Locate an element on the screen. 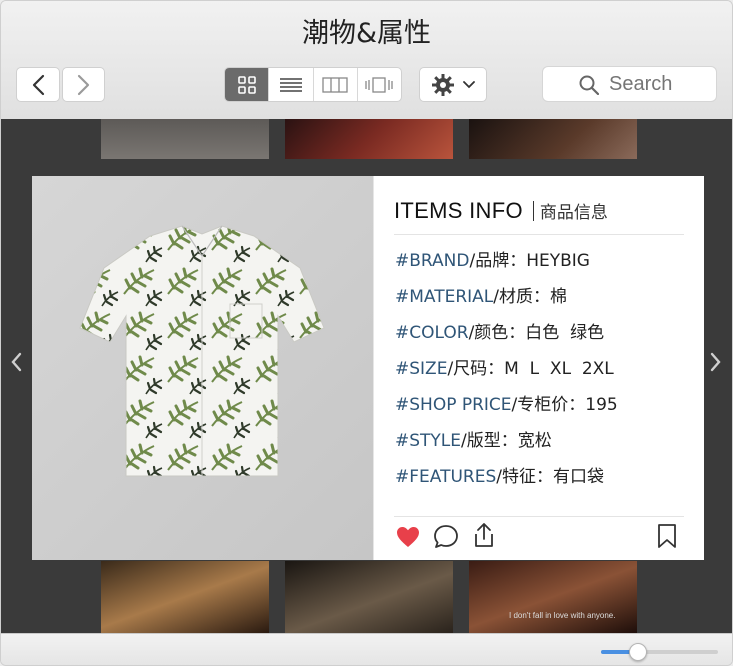 The height and width of the screenshot is (666, 733). forward-button is located at coordinates (83, 84).